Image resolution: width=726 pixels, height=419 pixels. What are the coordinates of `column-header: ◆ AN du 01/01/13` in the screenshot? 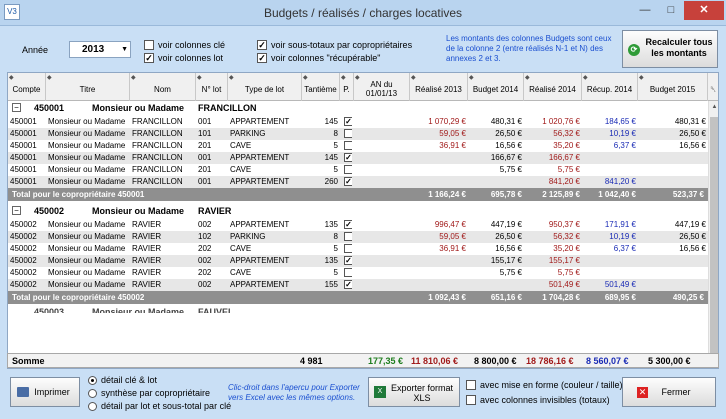 It's located at (382, 87).